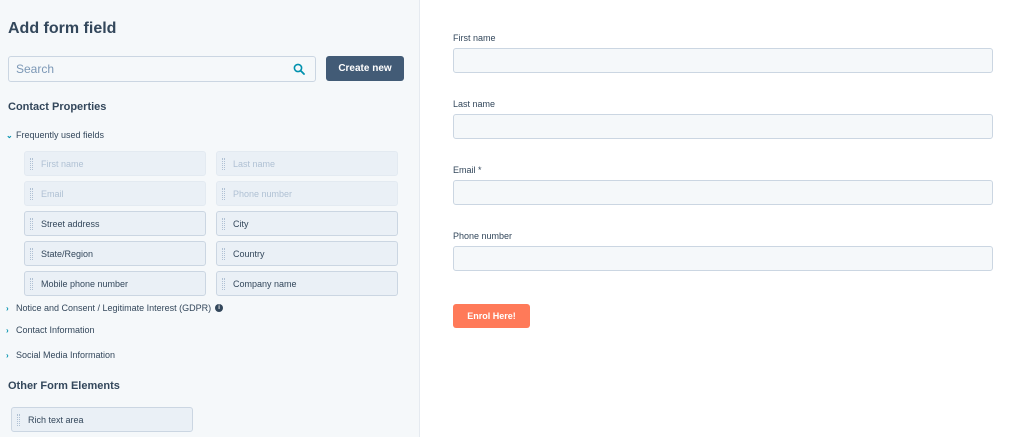  Describe the element at coordinates (491, 316) in the screenshot. I see `enrol-submit-button: Enrol Here!` at that location.